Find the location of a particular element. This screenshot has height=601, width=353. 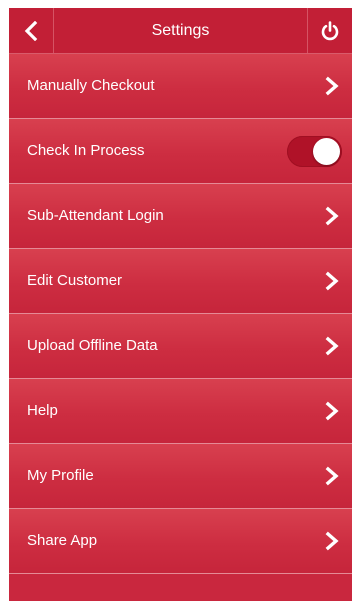

settings-item-manually-checkout: Manually Checkout is located at coordinates (180, 86).